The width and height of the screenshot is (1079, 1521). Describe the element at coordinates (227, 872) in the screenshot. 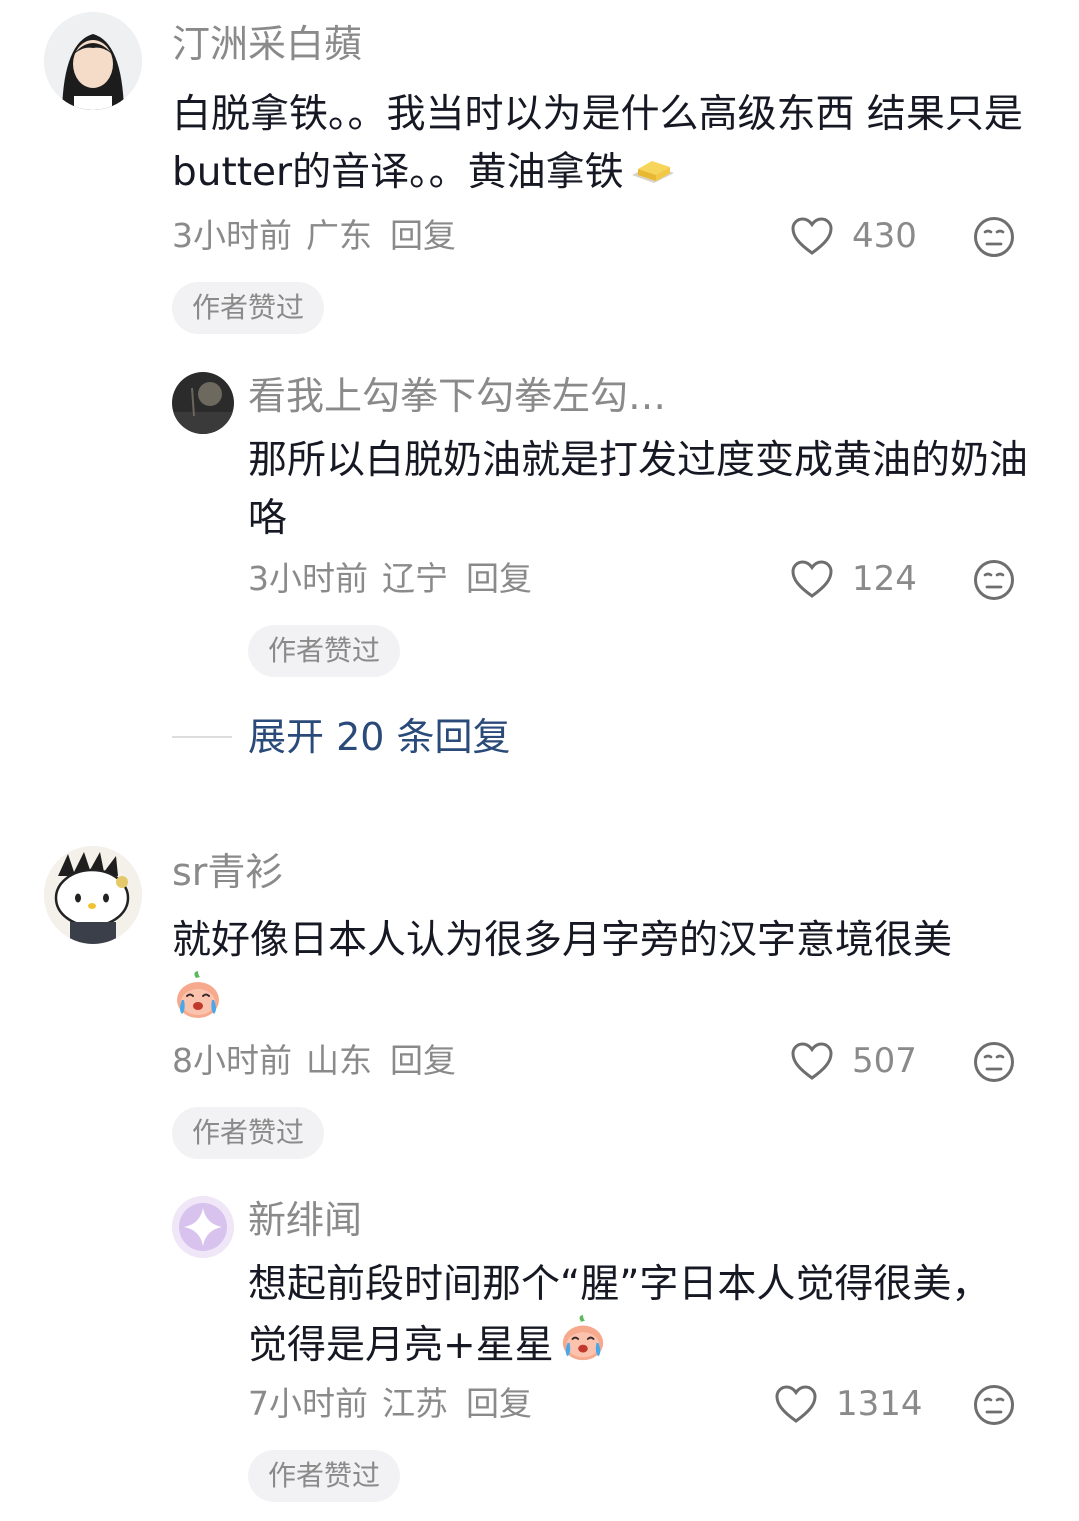

I see `username: sr青衫` at that location.